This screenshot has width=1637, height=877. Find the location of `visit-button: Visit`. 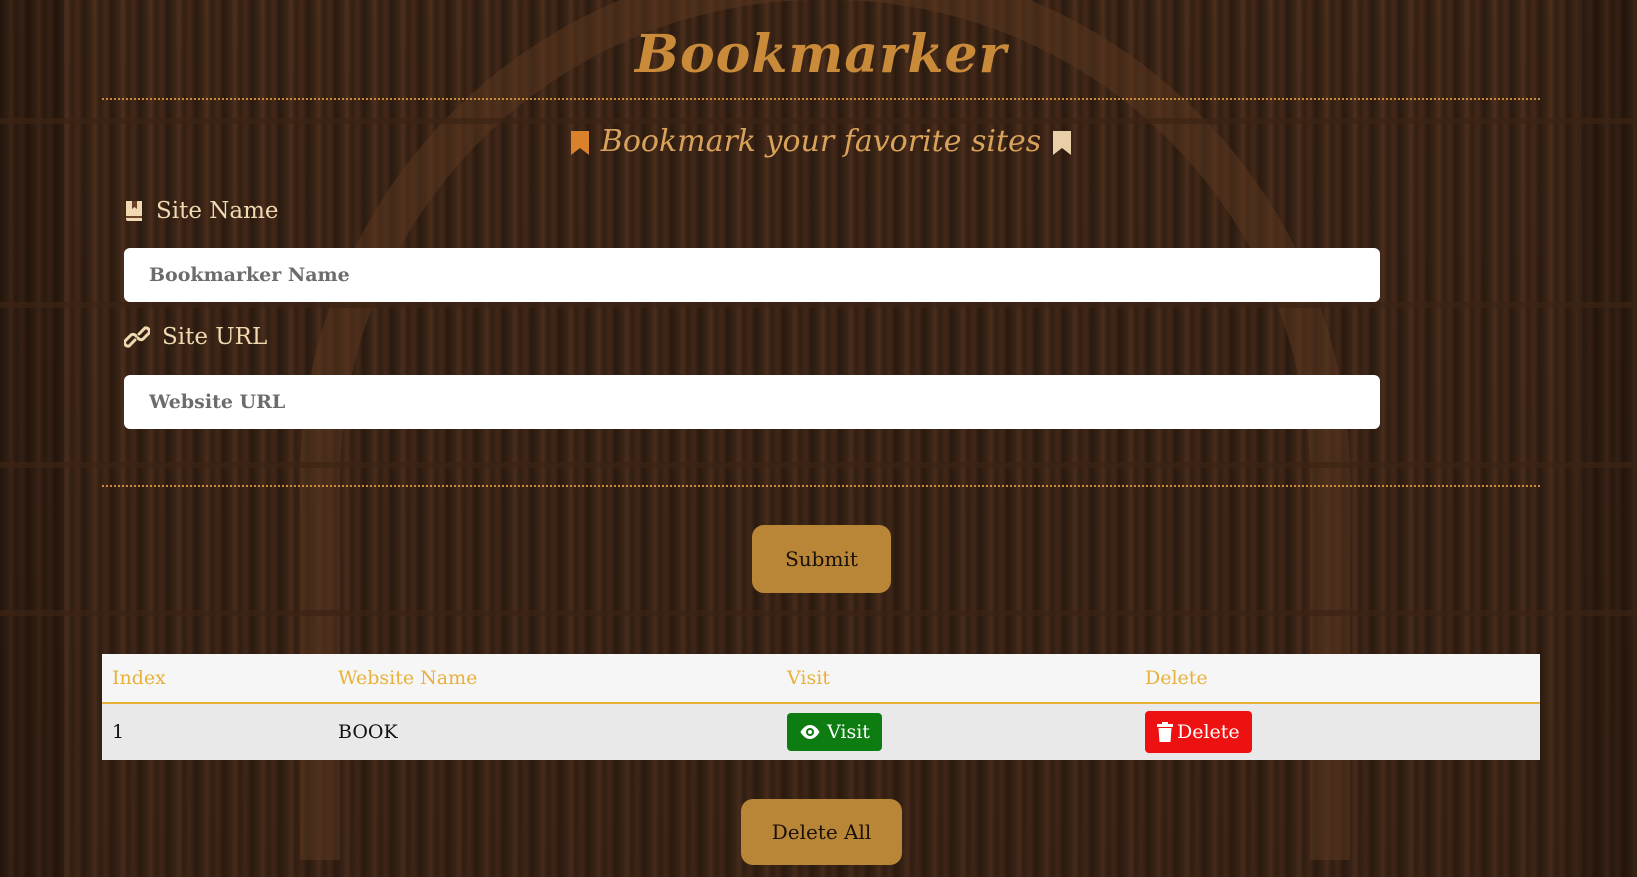

visit-button: Visit is located at coordinates (834, 732).